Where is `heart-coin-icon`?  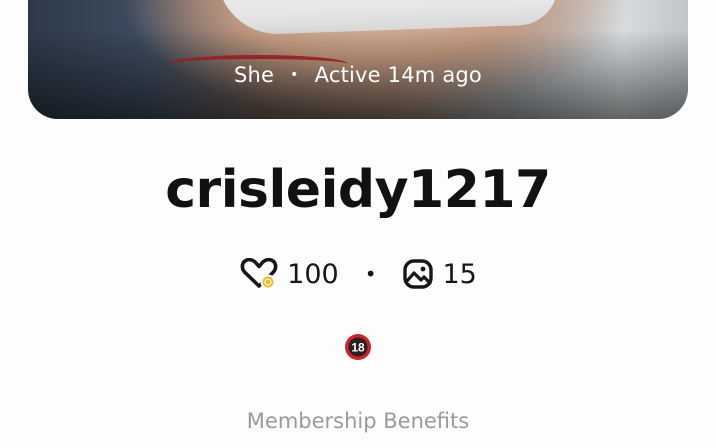
heart-coin-icon is located at coordinates (259, 274).